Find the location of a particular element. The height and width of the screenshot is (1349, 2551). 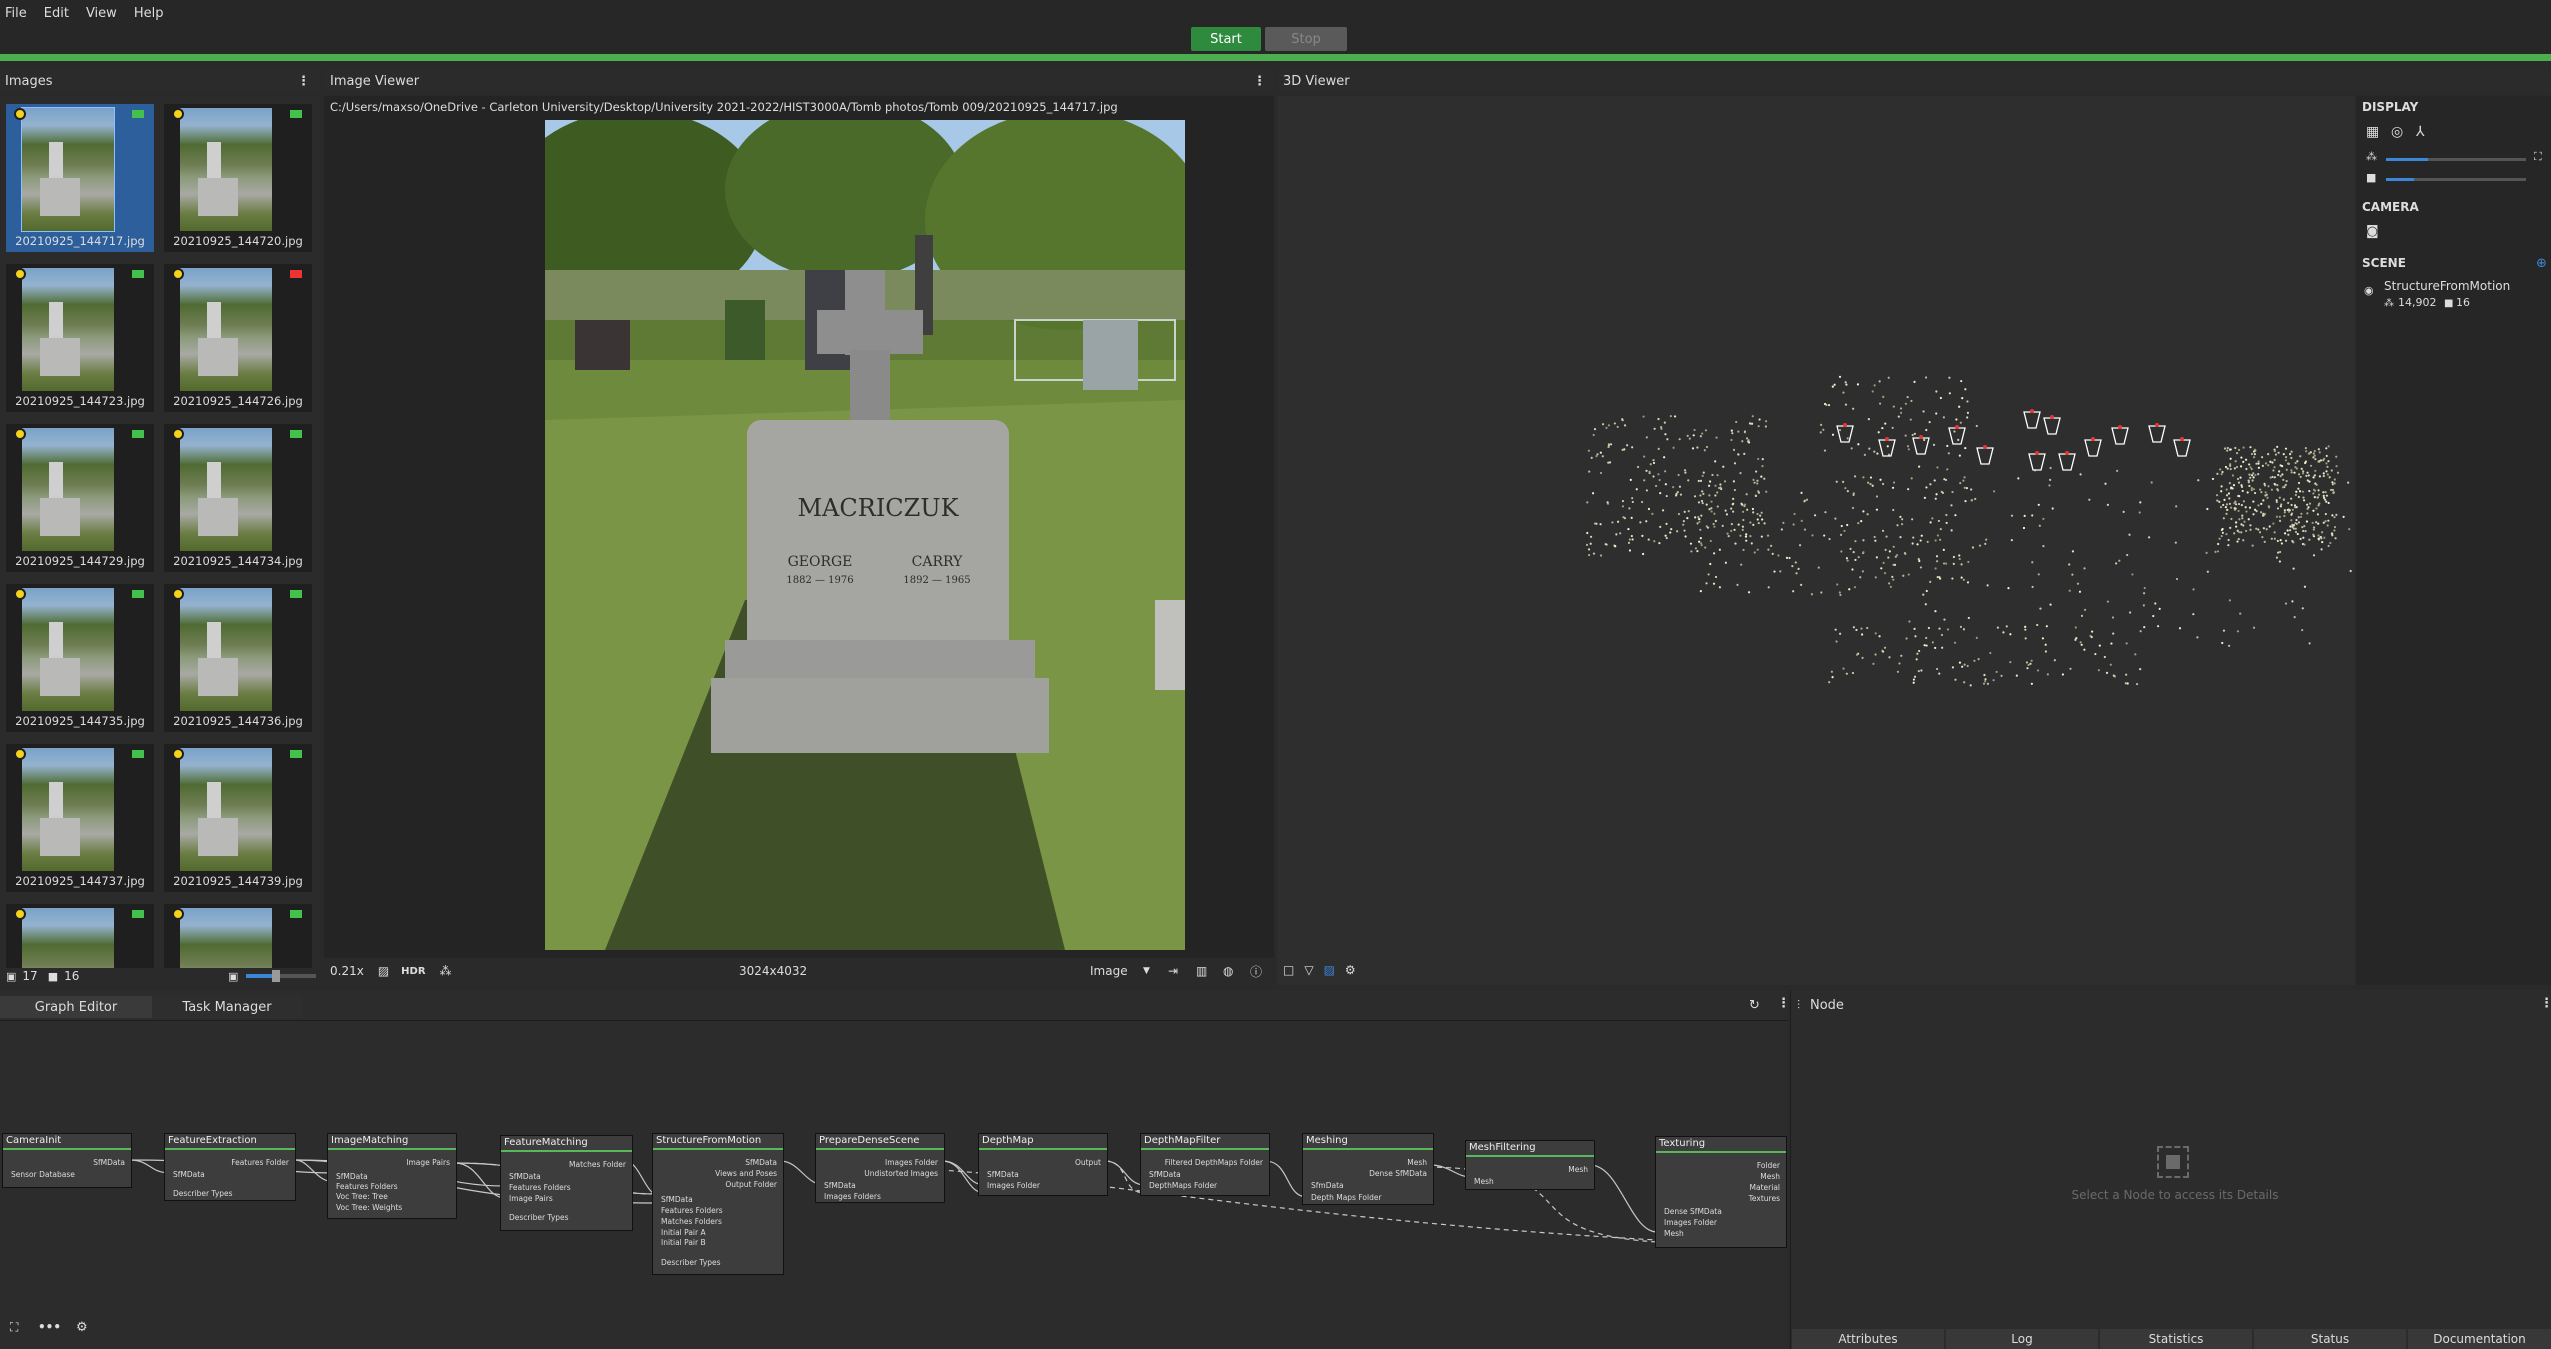

node-port-output: Image Pairs is located at coordinates (428, 1162).